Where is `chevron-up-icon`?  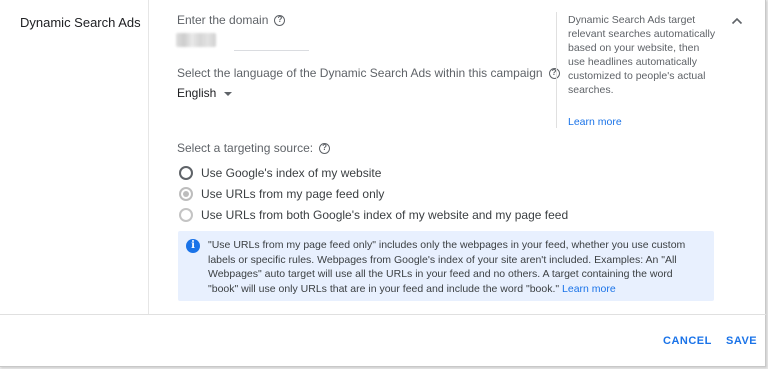
chevron-up-icon is located at coordinates (737, 21).